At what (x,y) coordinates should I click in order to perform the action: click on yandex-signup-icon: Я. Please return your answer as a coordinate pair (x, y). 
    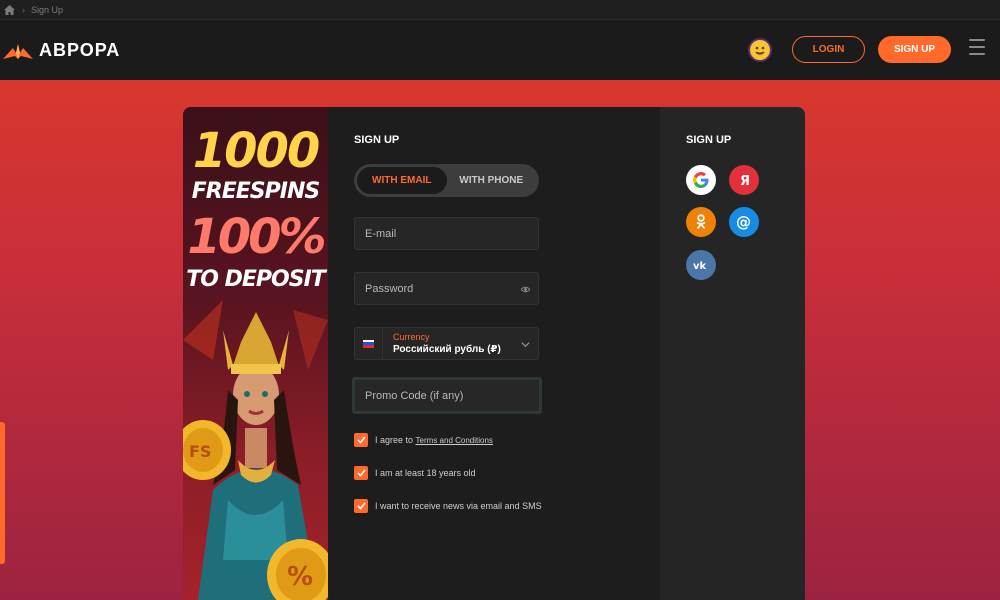
    Looking at the image, I should click on (744, 180).